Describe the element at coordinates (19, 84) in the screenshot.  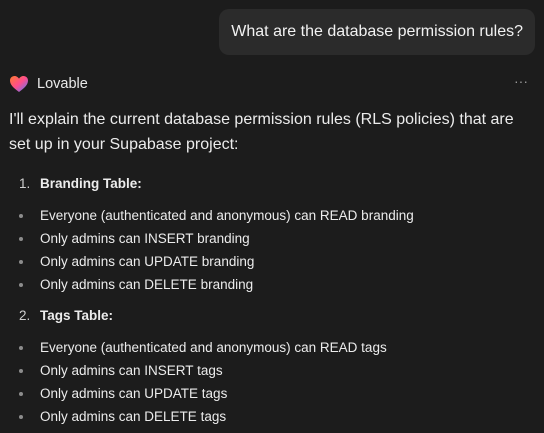
I see `lovable-heart-icon` at that location.